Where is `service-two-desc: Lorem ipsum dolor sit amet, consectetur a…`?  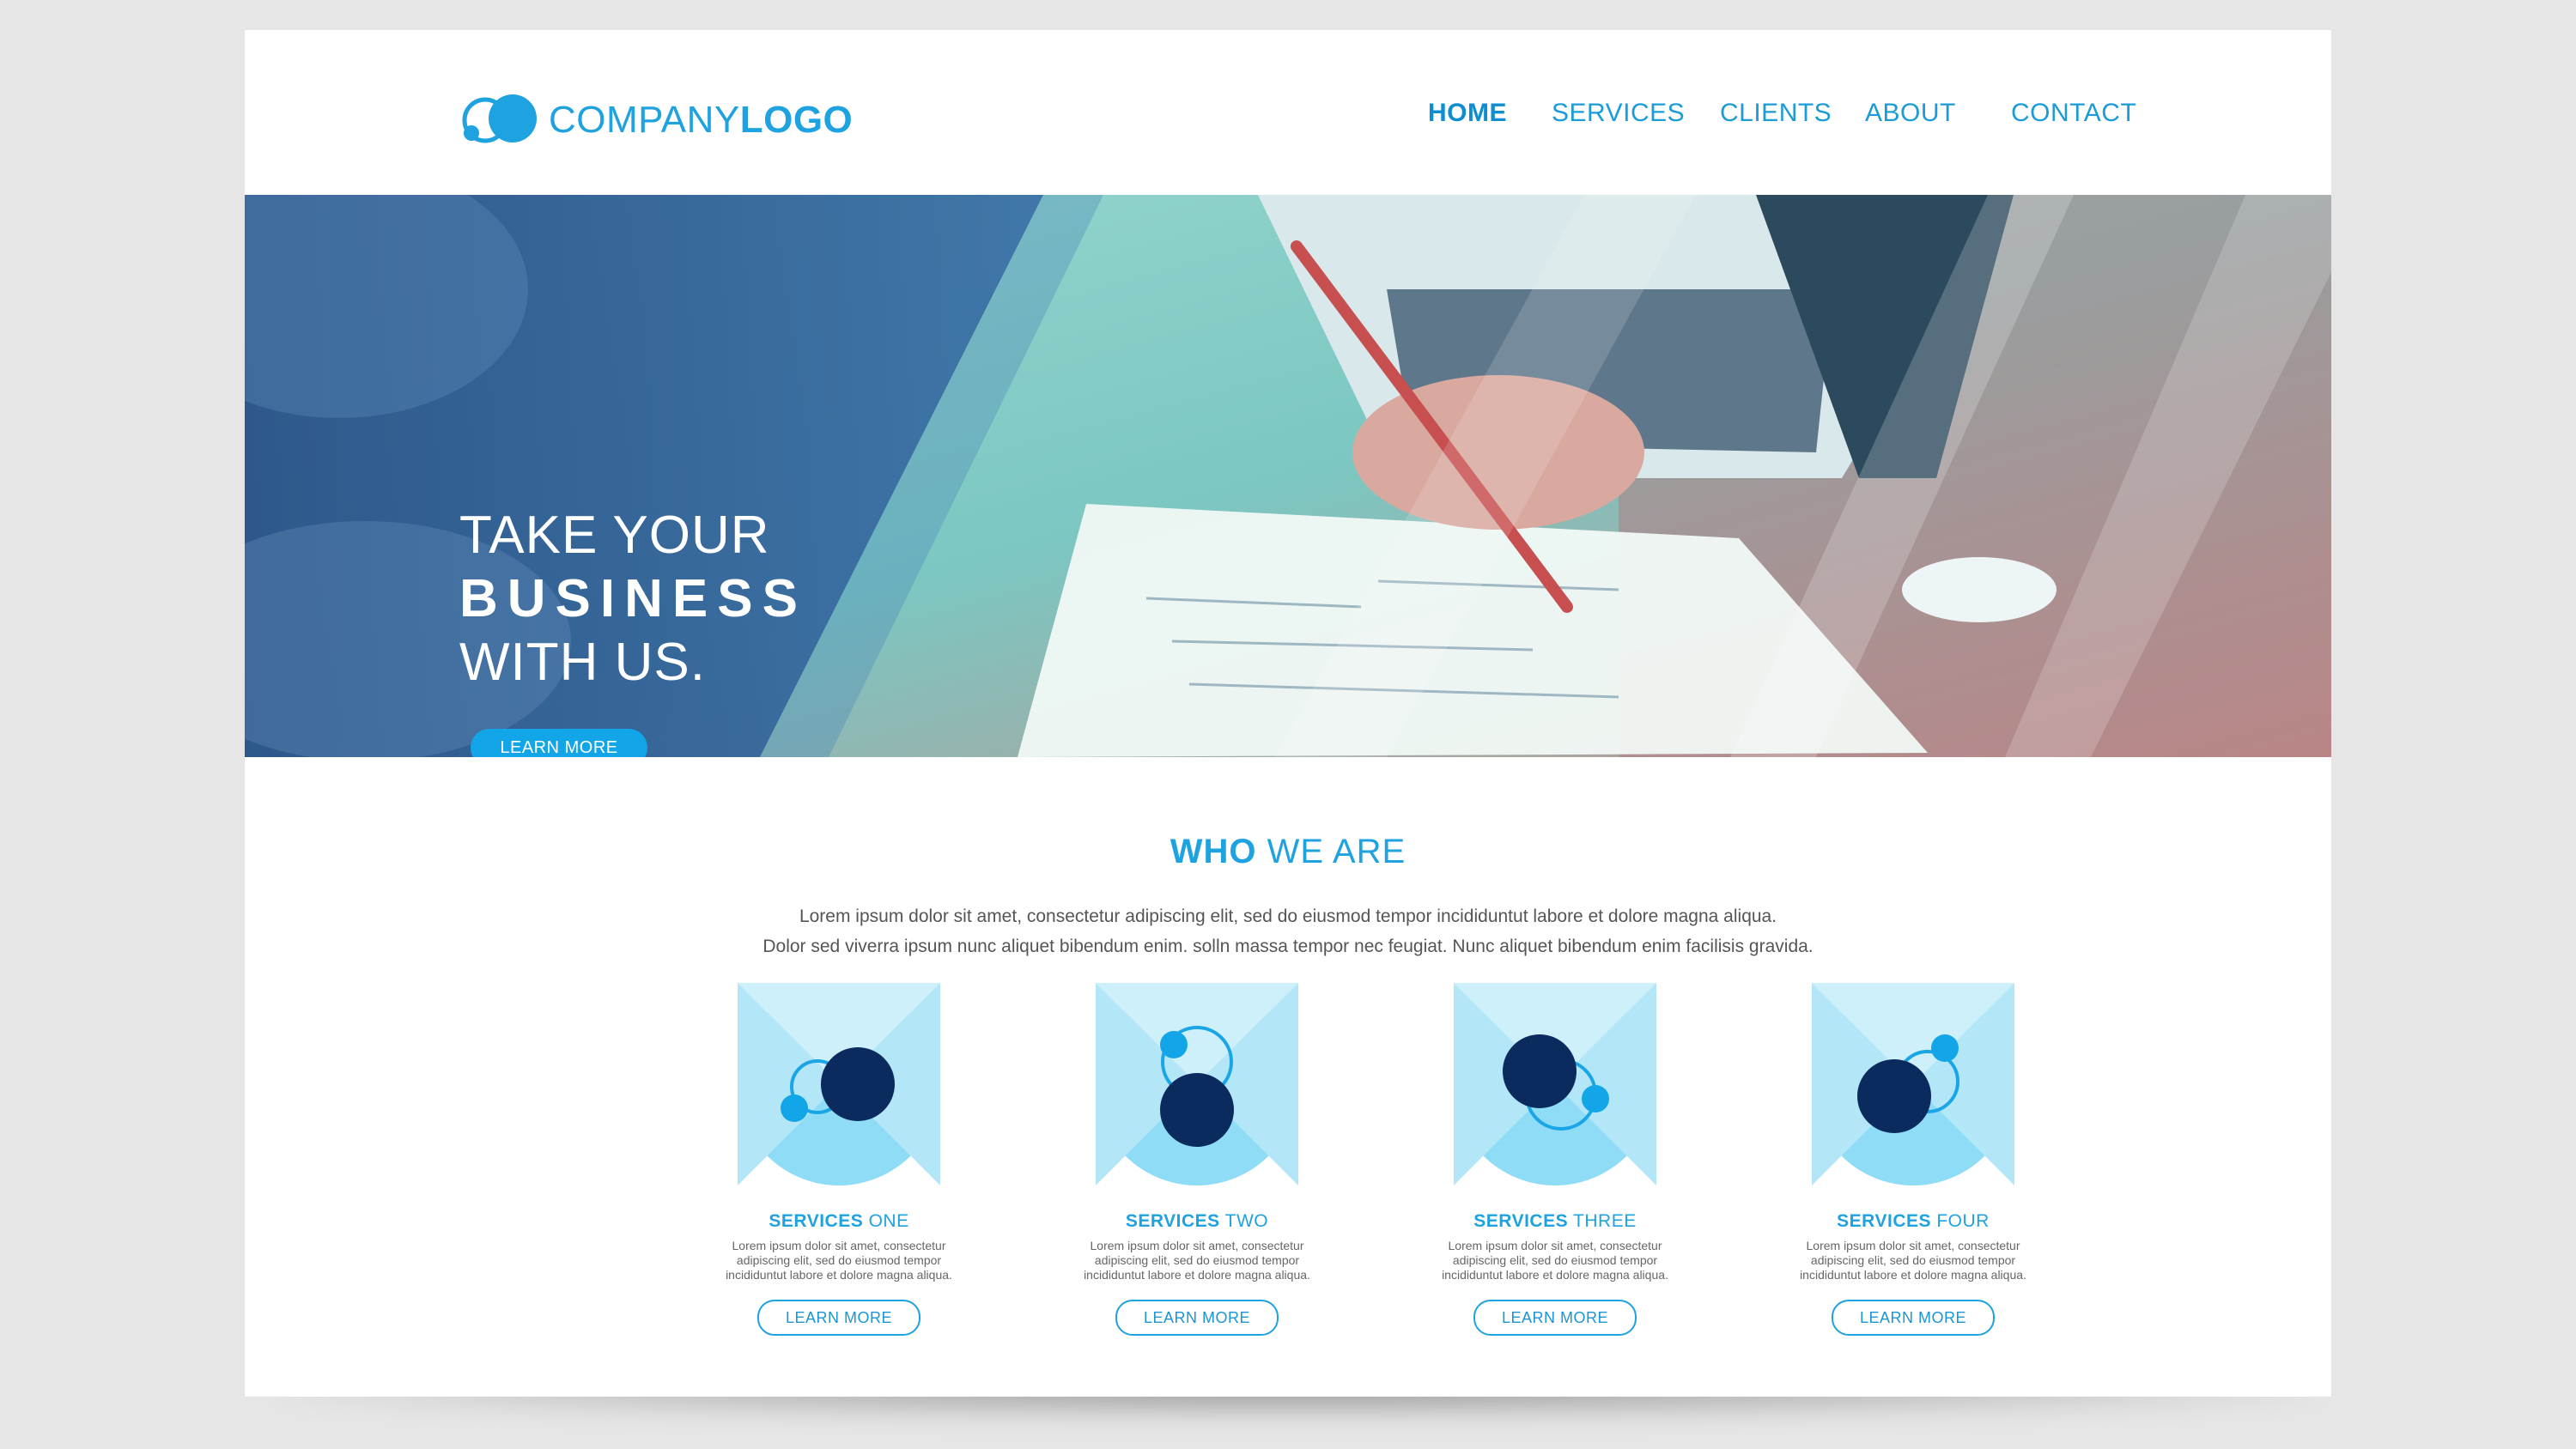
service-two-desc: Lorem ipsum dolor sit amet, consectetur a… is located at coordinates (1197, 1260).